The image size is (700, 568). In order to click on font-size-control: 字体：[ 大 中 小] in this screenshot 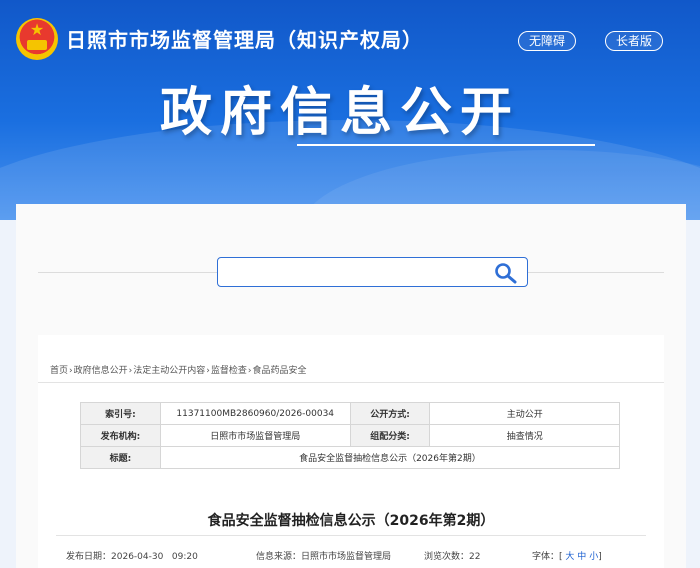, I will do `click(567, 555)`.